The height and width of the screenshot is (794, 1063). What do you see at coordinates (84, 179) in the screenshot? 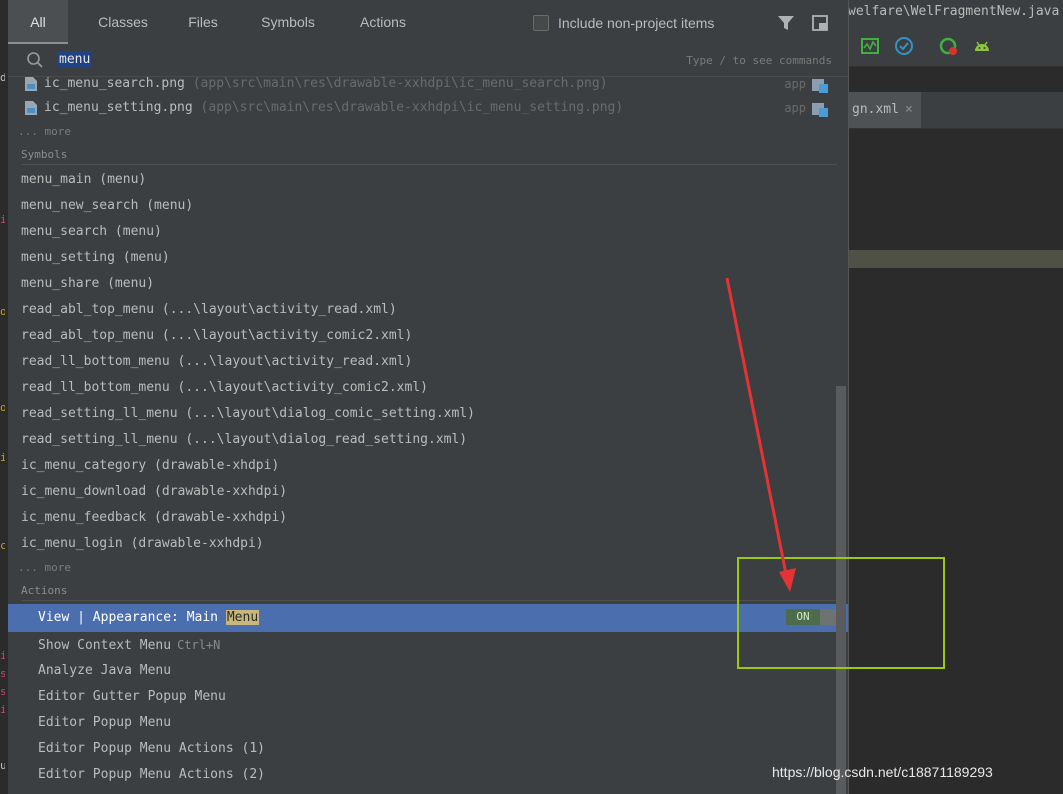
I see `symbol-label: menu_main (menu)` at bounding box center [84, 179].